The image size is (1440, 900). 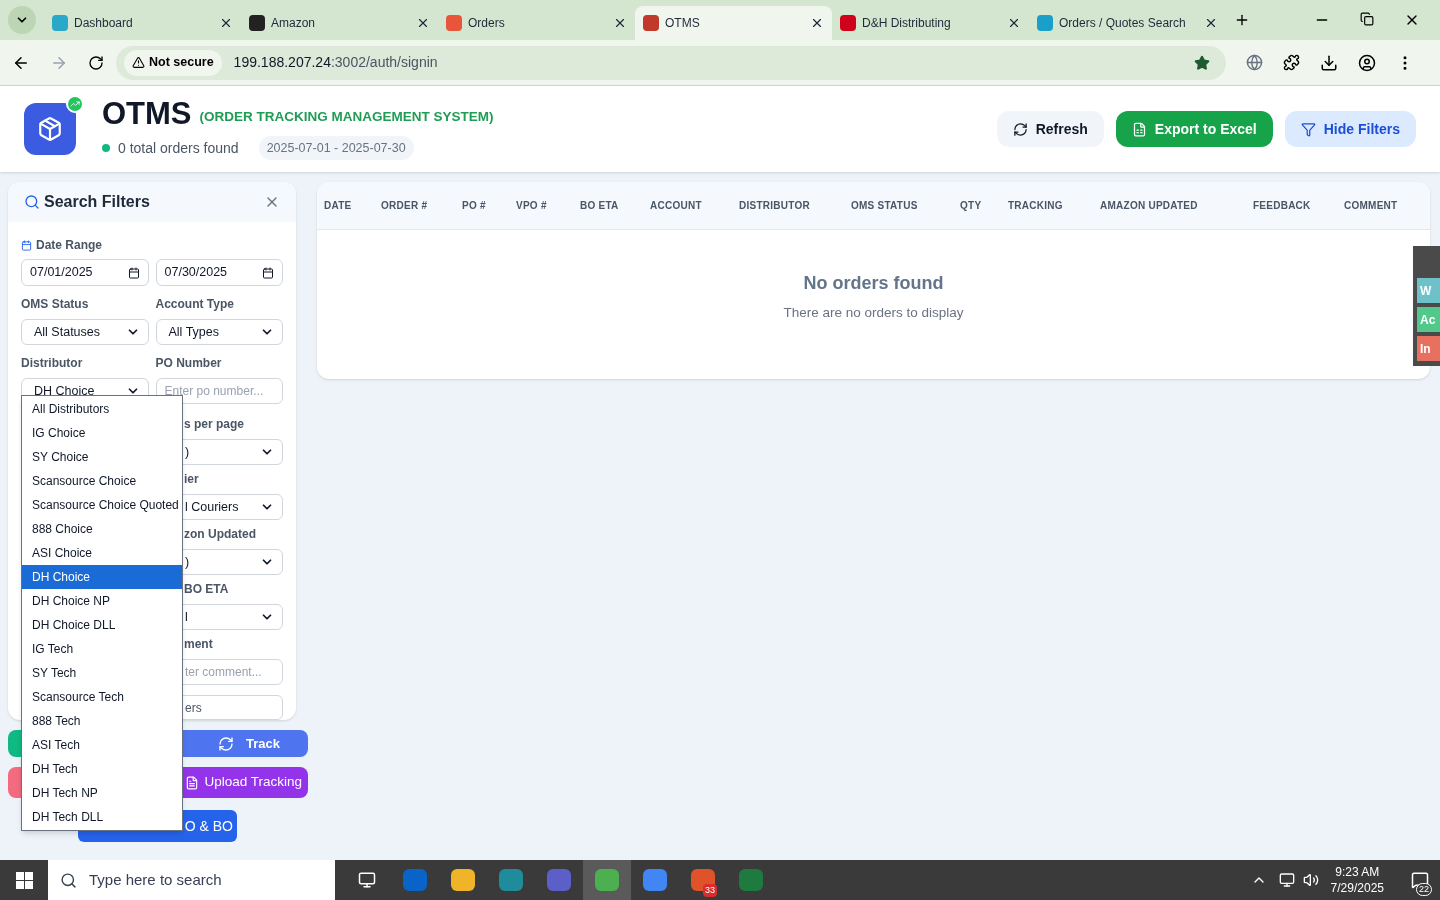 I want to click on date-range-badge: 2025-07-01 - 2025-07-30, so click(x=336, y=148).